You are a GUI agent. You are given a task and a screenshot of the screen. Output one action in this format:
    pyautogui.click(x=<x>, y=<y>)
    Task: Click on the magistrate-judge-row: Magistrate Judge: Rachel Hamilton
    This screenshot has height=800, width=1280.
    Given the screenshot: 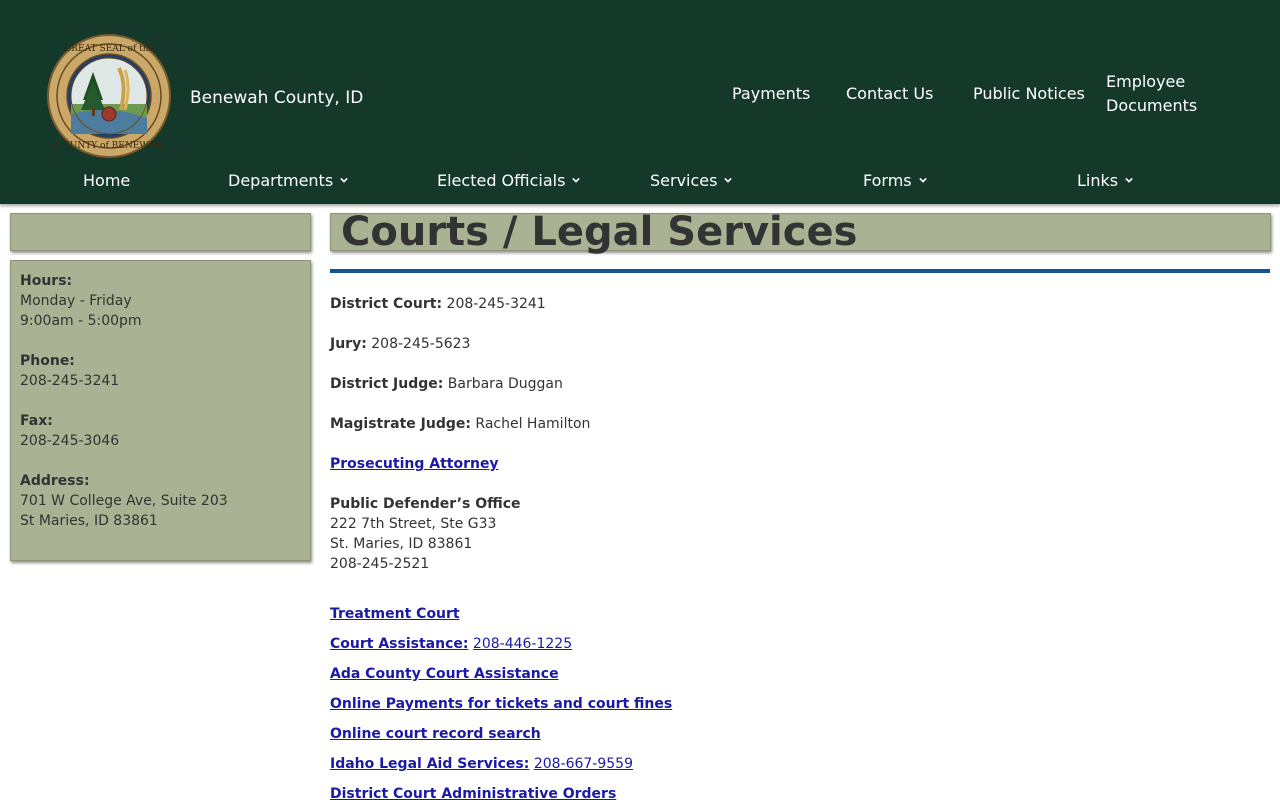 What is the action you would take?
    pyautogui.click(x=460, y=424)
    